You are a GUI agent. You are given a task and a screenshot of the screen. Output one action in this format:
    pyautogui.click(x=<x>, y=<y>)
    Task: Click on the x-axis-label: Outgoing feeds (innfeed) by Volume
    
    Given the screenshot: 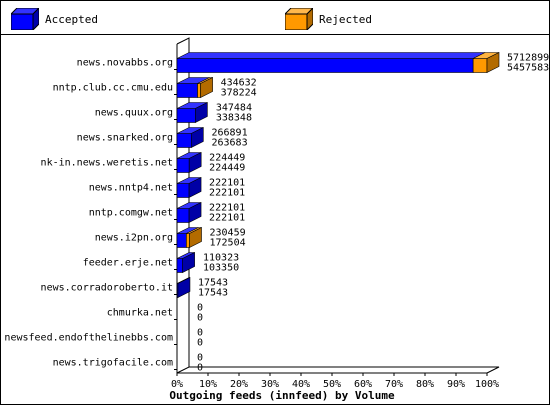 What is the action you would take?
    pyautogui.click(x=282, y=395)
    